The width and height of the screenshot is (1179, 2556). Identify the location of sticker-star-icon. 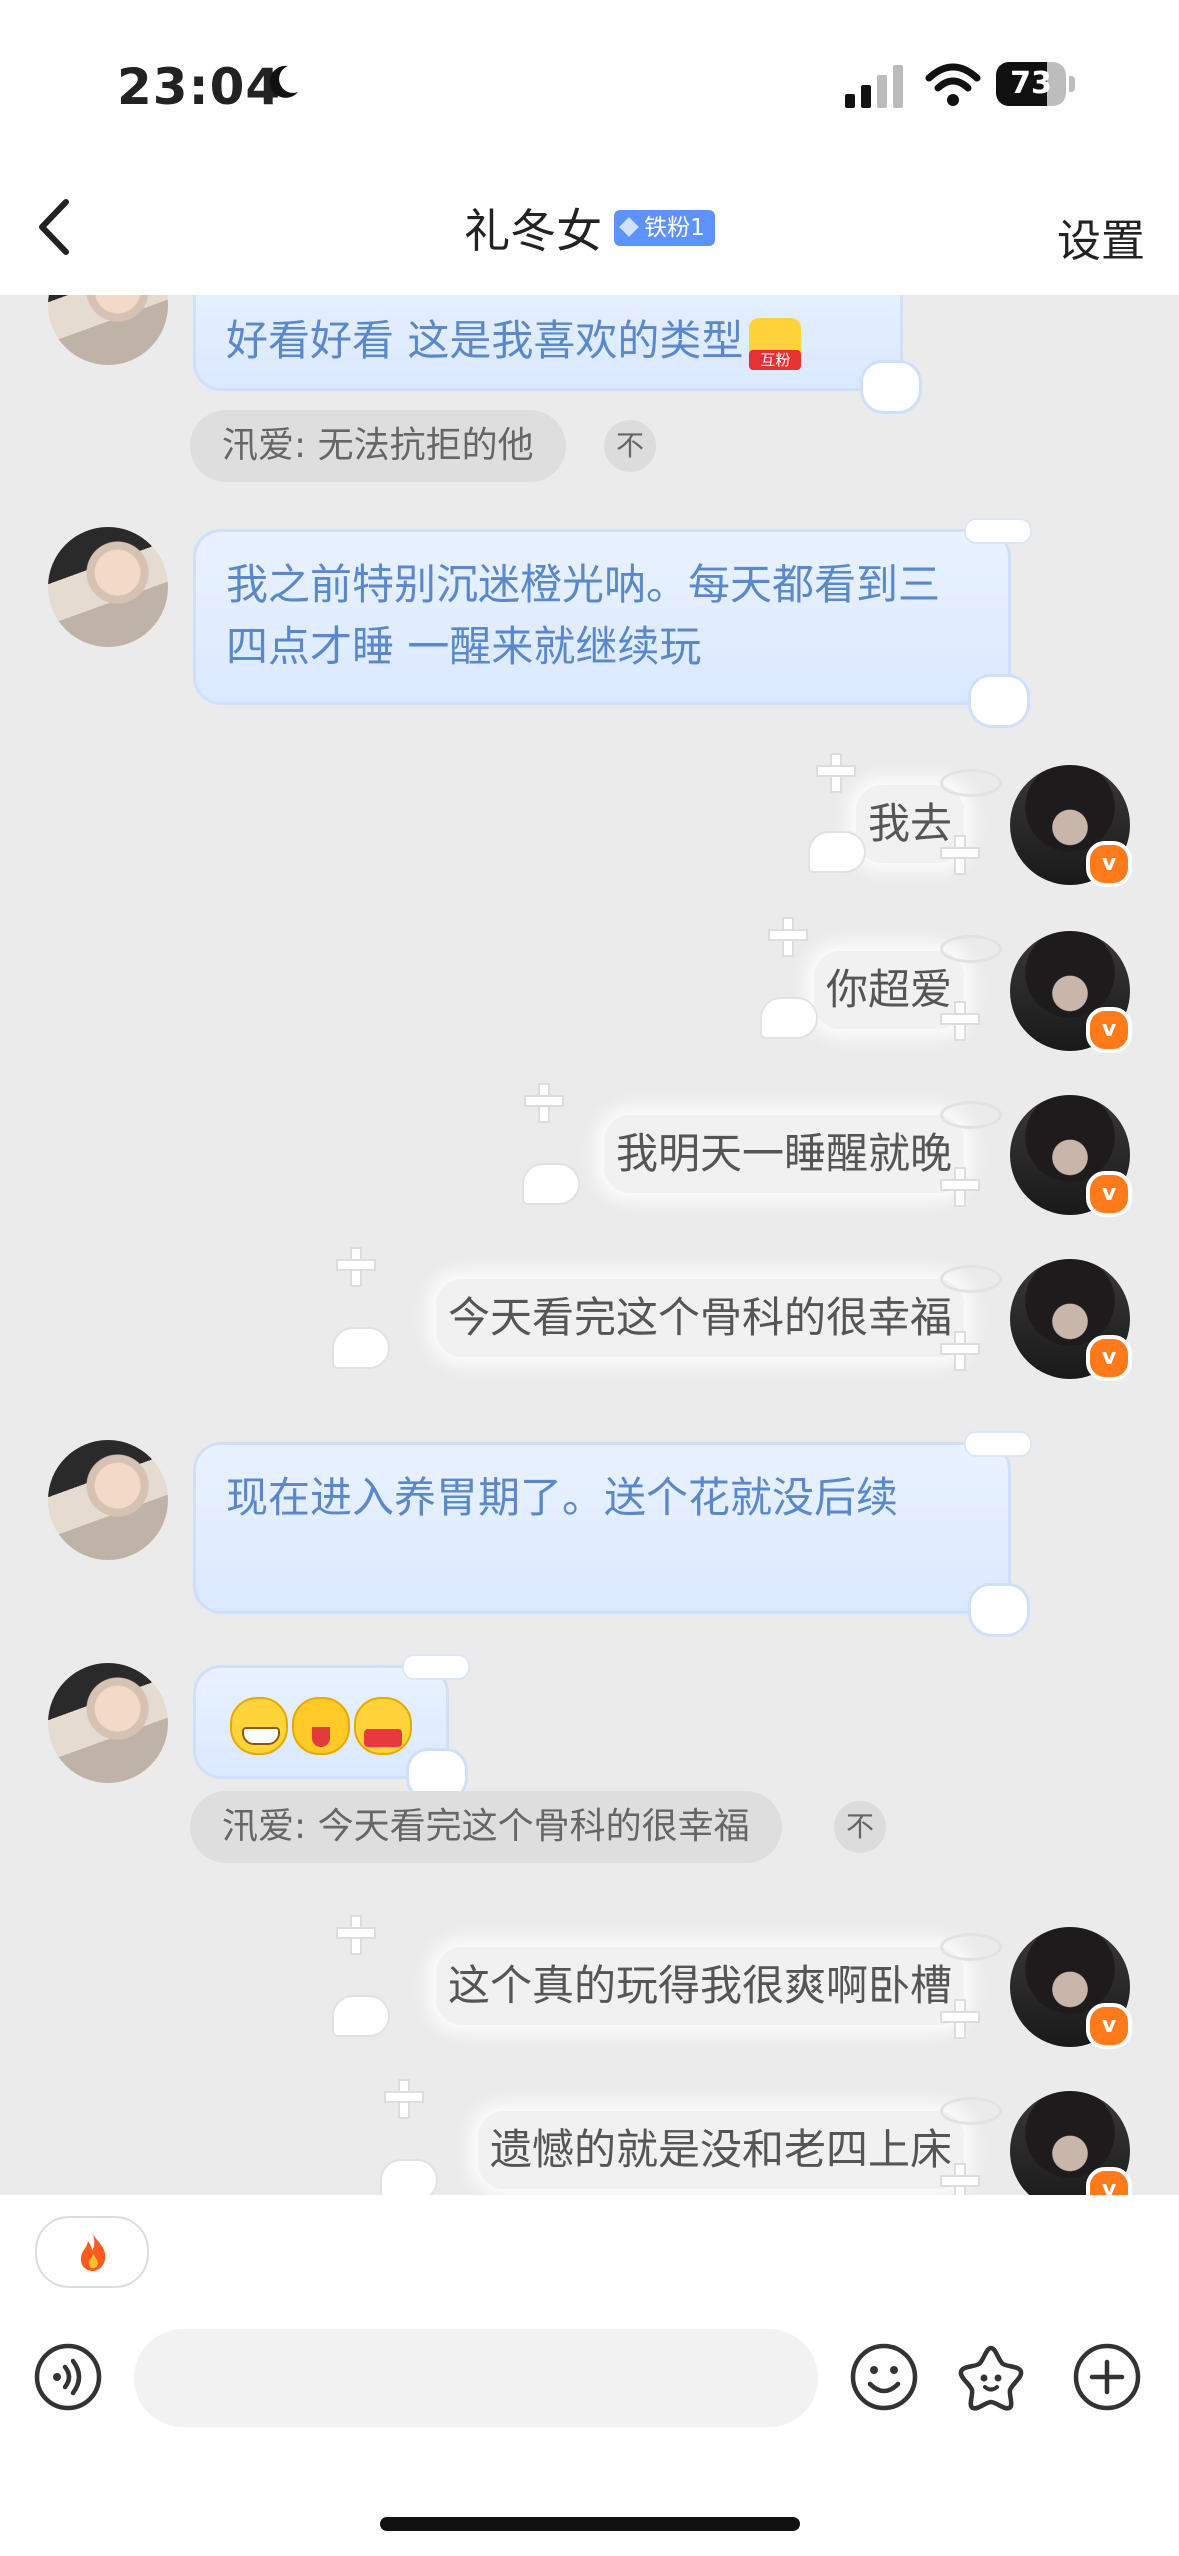
(991, 2377).